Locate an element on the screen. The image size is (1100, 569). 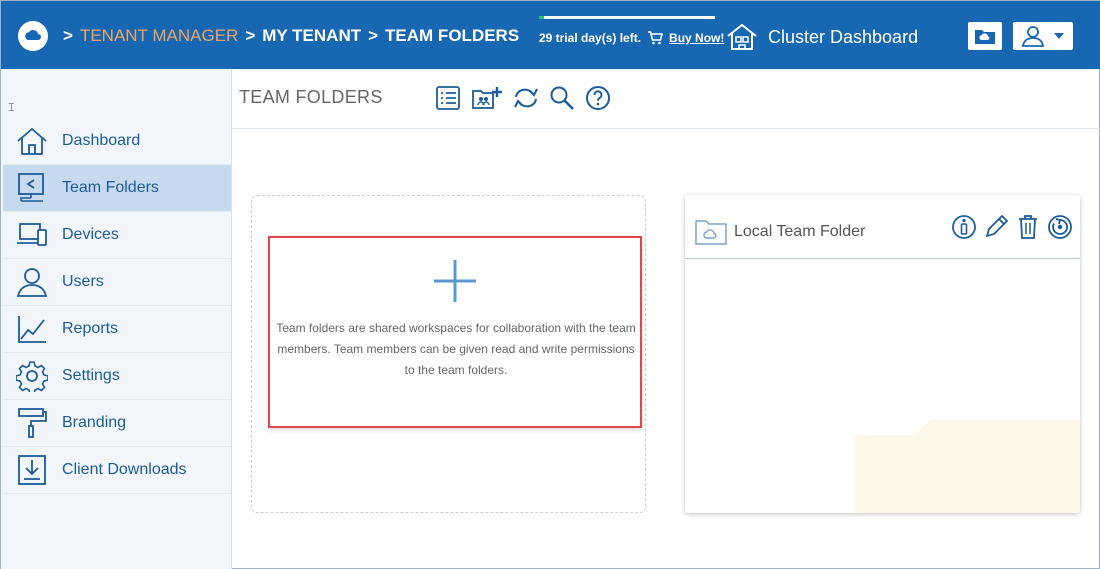
folder-edit-button is located at coordinates (996, 227).